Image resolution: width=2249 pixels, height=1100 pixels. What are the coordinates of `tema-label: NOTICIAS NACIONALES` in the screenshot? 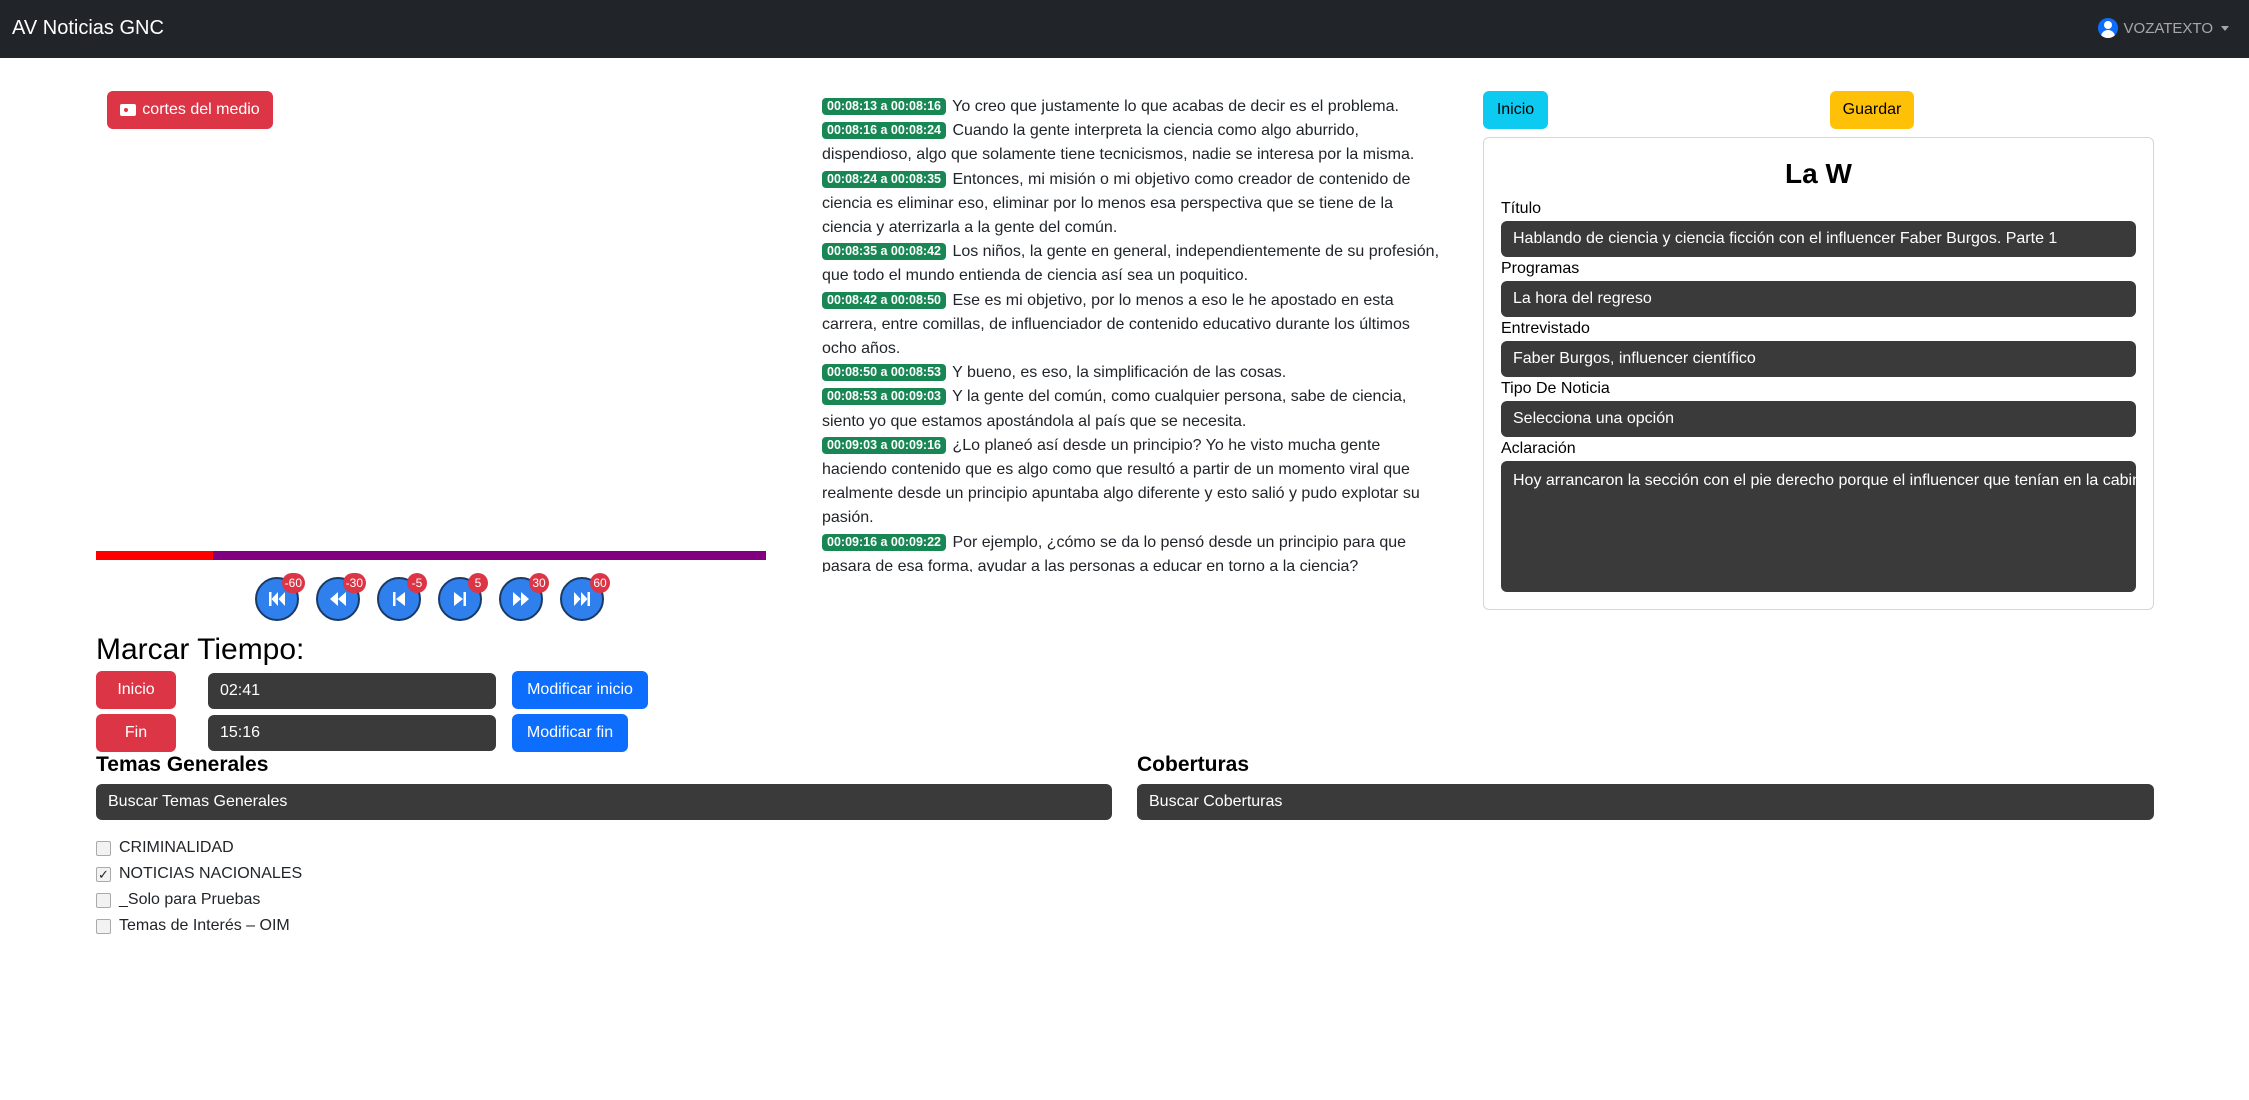 It's located at (211, 873).